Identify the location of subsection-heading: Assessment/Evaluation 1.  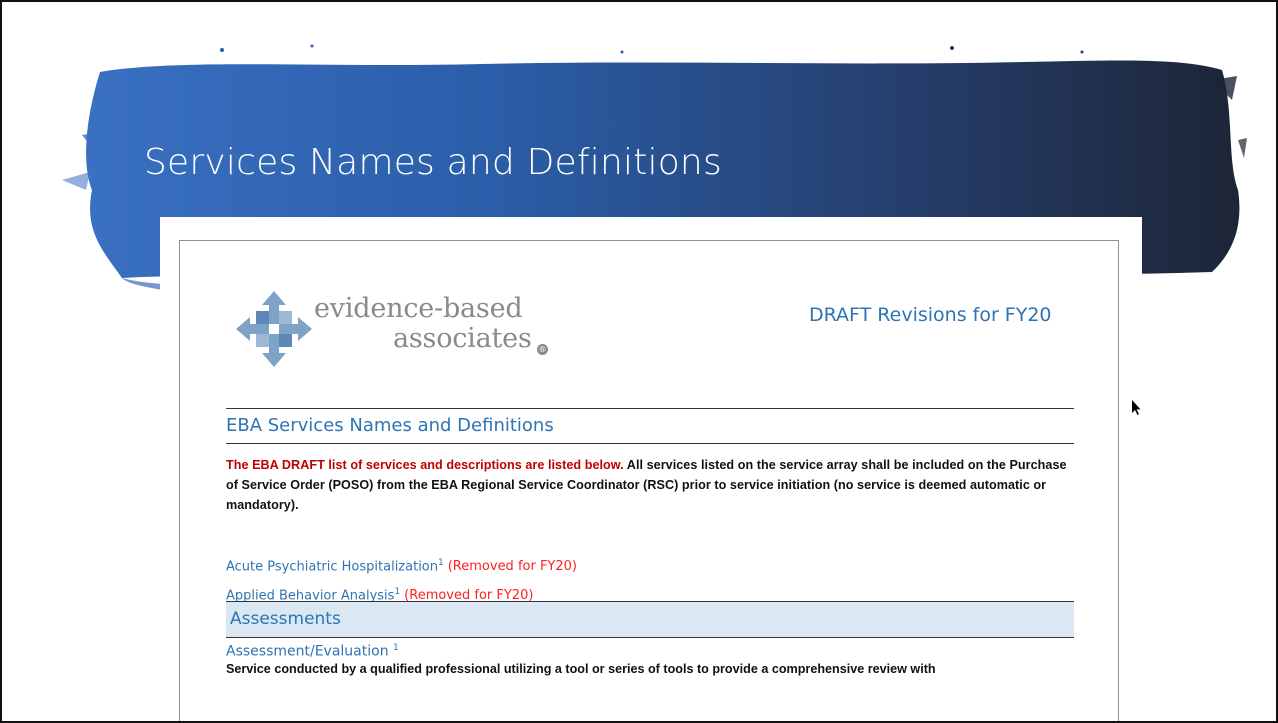
(312, 651).